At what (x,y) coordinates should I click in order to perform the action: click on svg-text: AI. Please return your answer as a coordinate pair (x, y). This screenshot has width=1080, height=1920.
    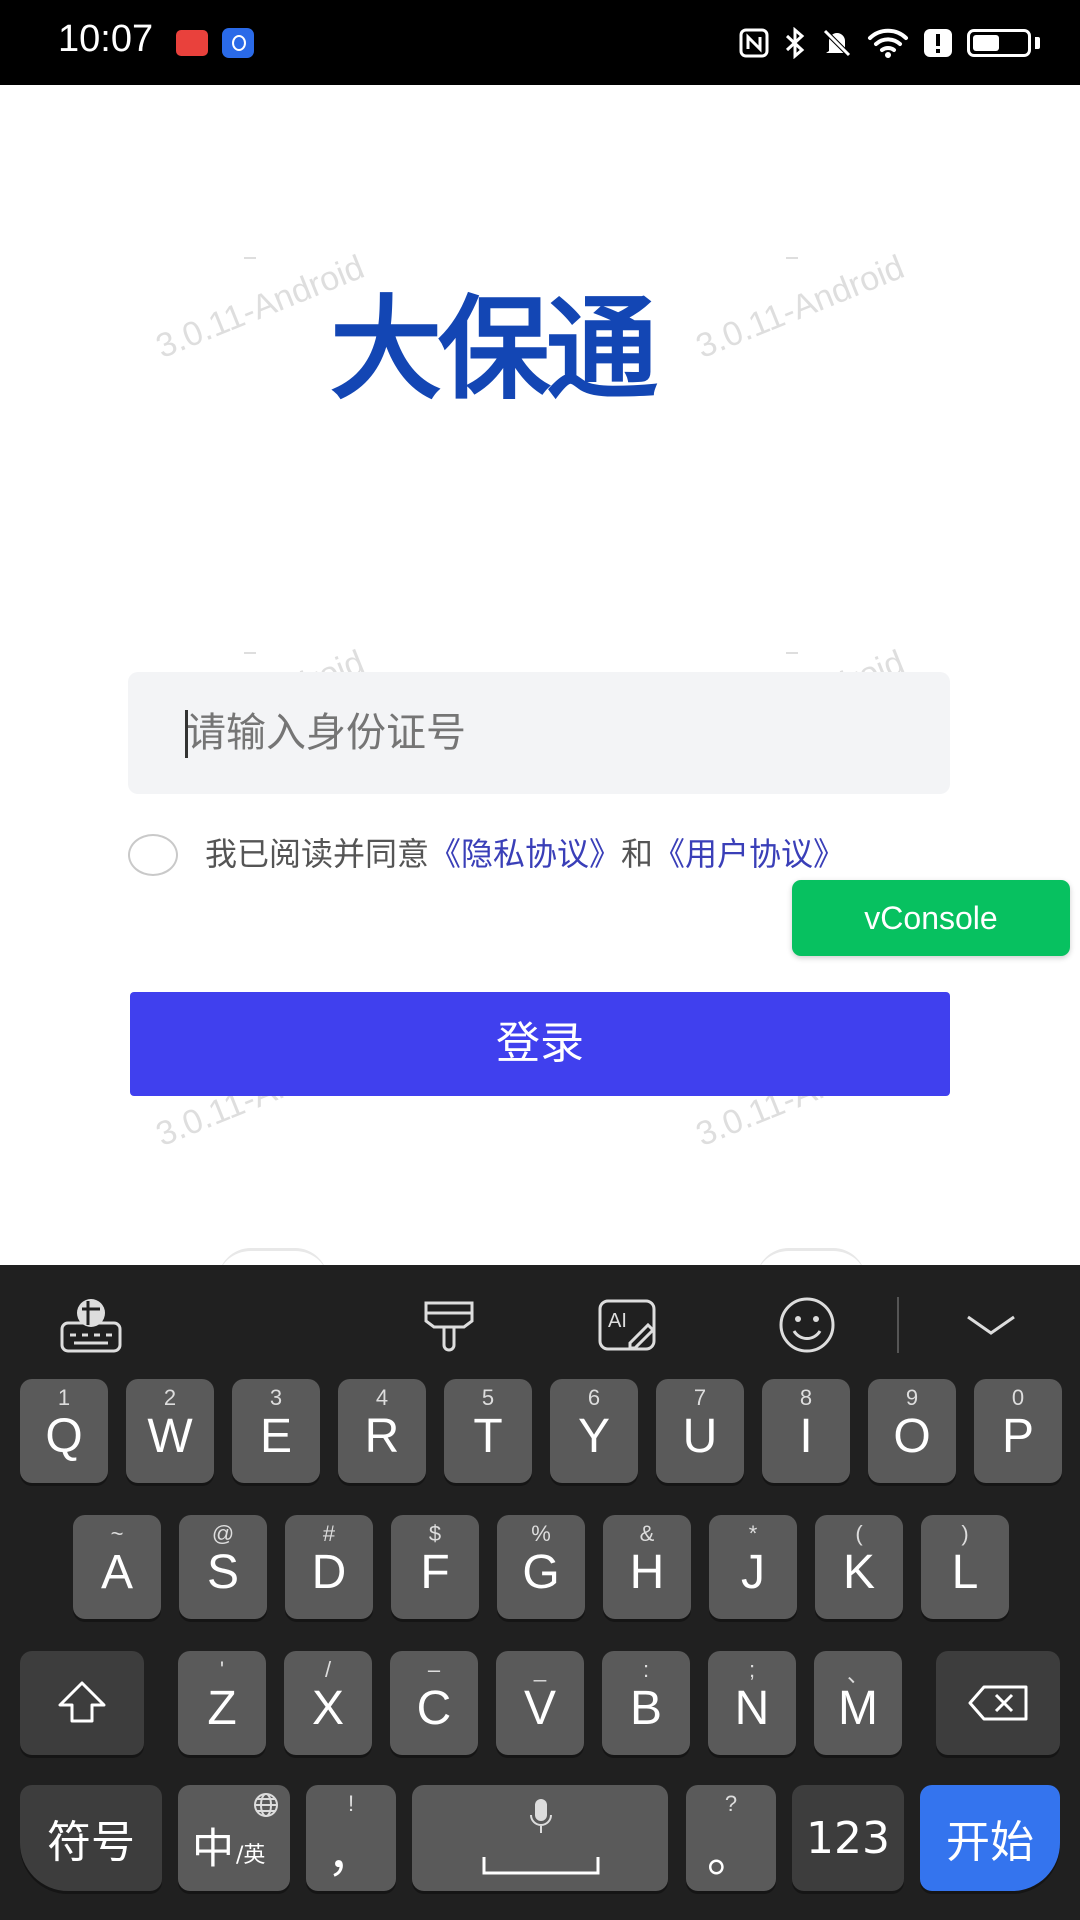
    Looking at the image, I should click on (617, 1321).